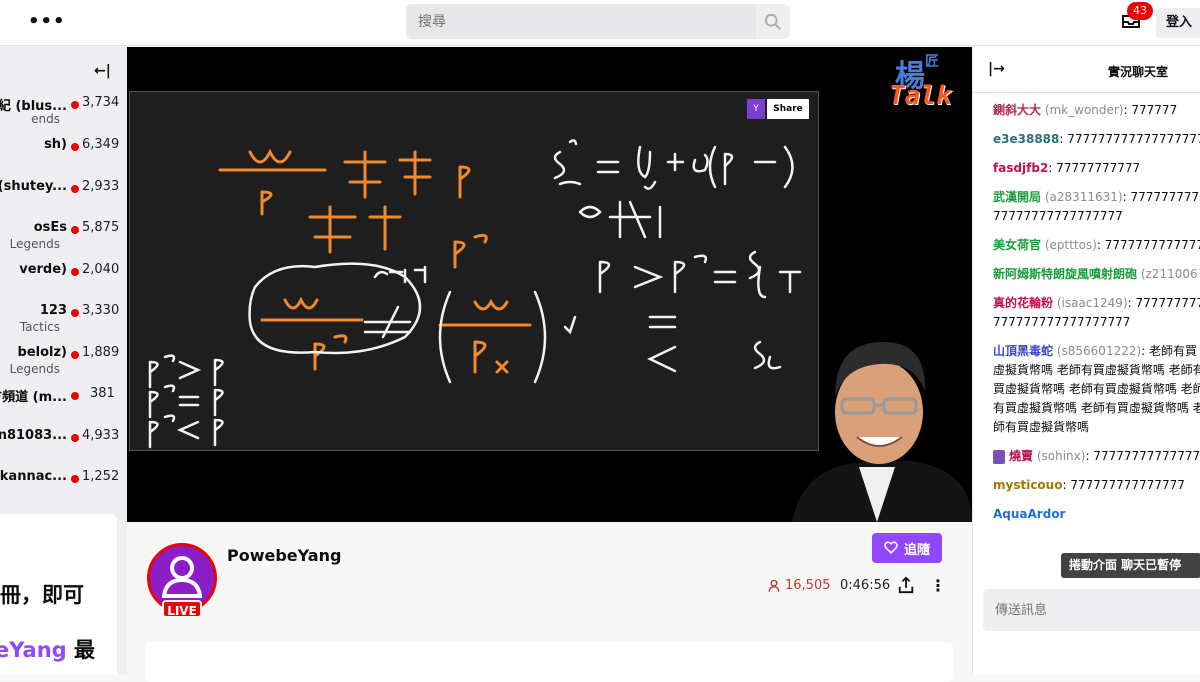 The image size is (1200, 682). Describe the element at coordinates (1097, 351) in the screenshot. I see `chat-handle: (s856601222)` at that location.